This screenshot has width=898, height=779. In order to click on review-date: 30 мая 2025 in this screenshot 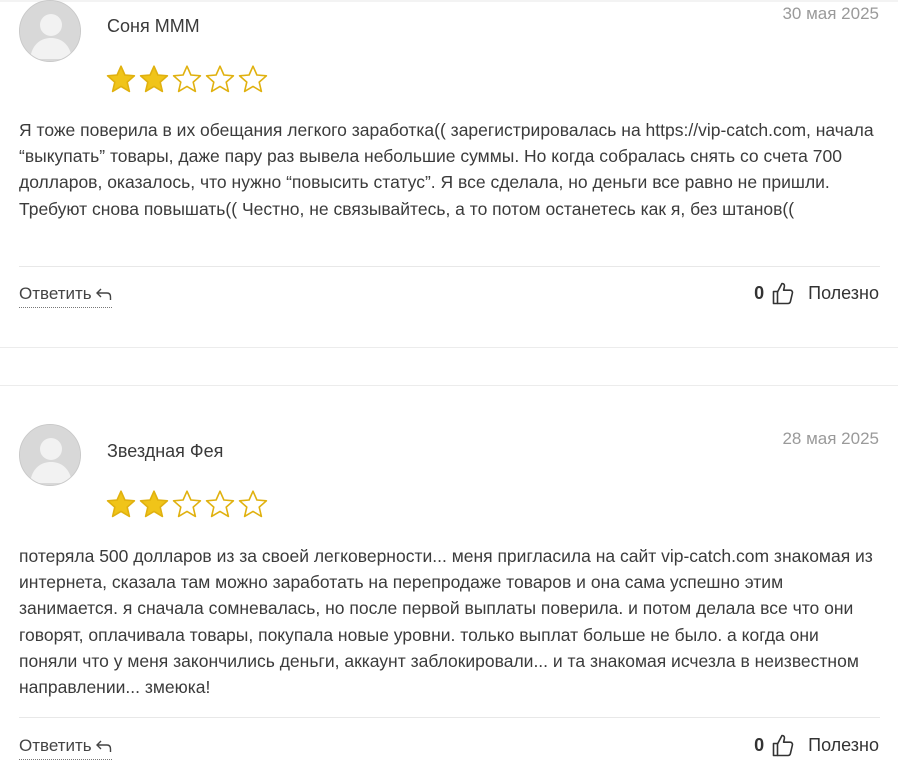, I will do `click(830, 13)`.